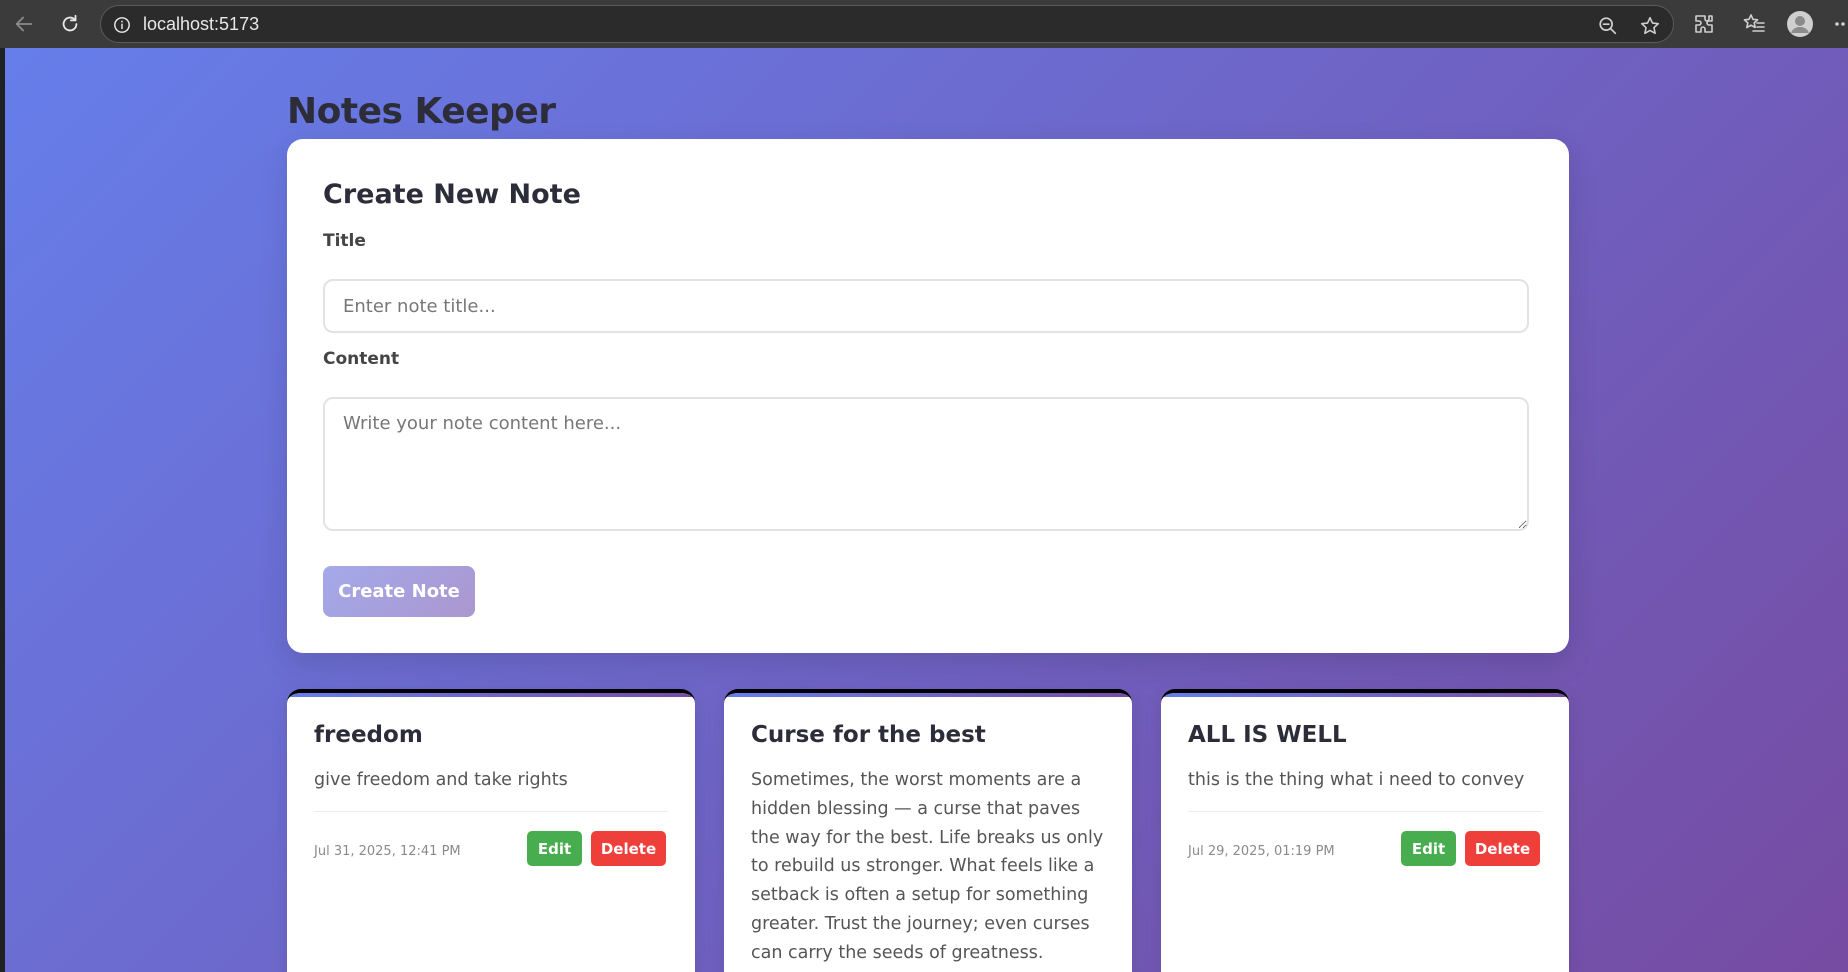 The width and height of the screenshot is (1848, 972). I want to click on content-label: Content, so click(361, 359).